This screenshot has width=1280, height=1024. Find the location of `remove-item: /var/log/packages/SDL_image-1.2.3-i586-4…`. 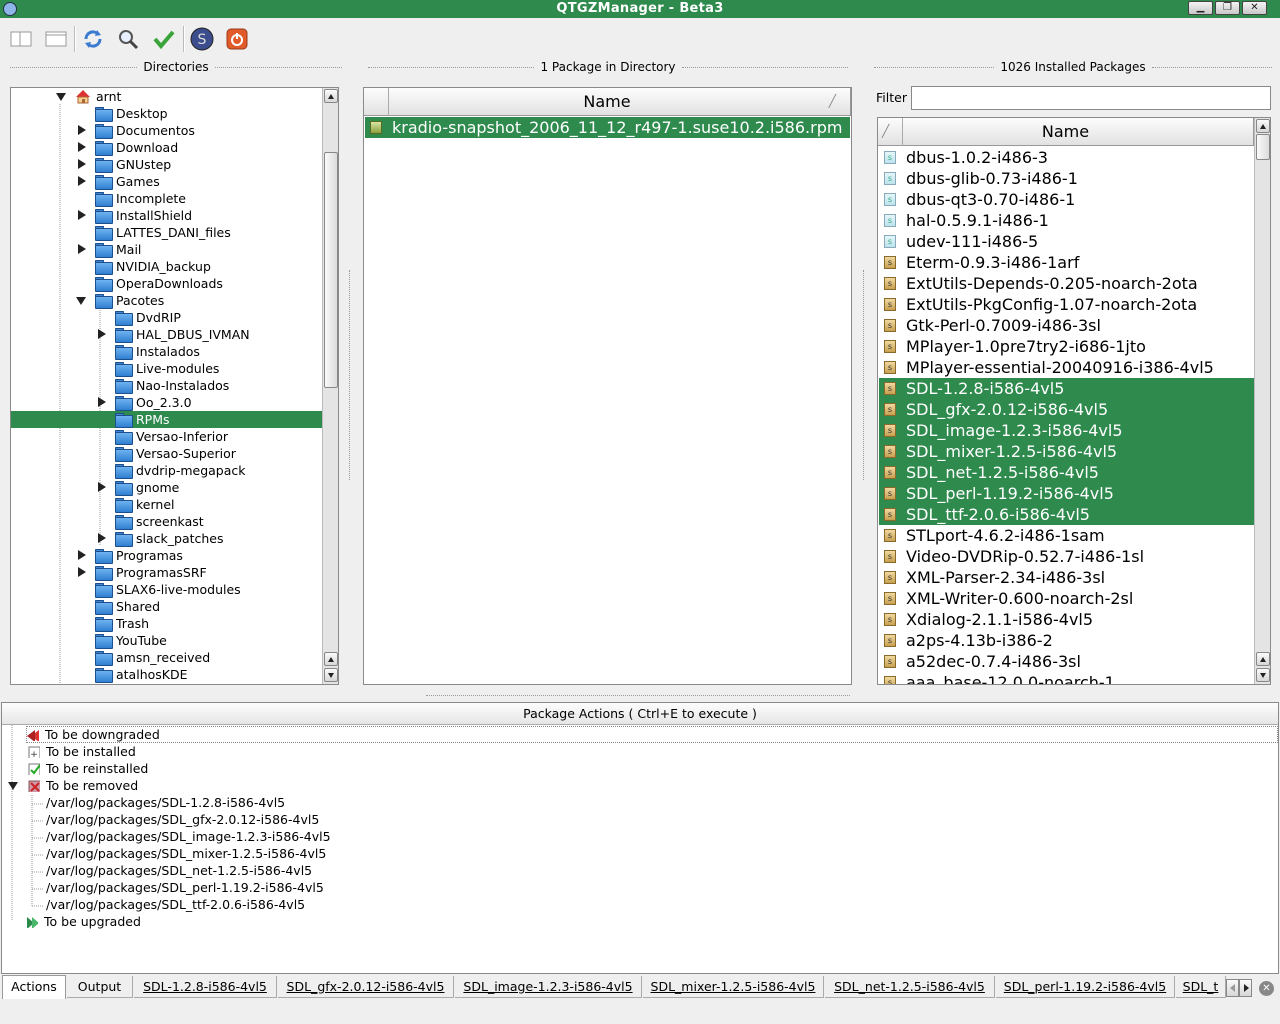

remove-item: /var/log/packages/SDL_image-1.2.3-i586-4… is located at coordinates (188, 836).